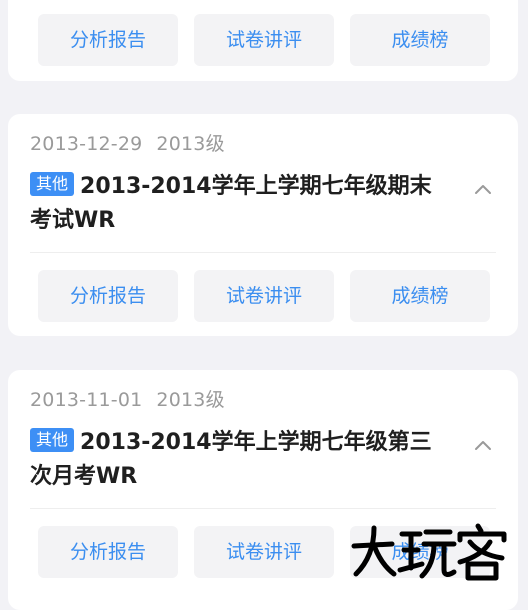 The height and width of the screenshot is (610, 528). I want to click on exam-meta: 2013-12-29 2013级, so click(127, 142).